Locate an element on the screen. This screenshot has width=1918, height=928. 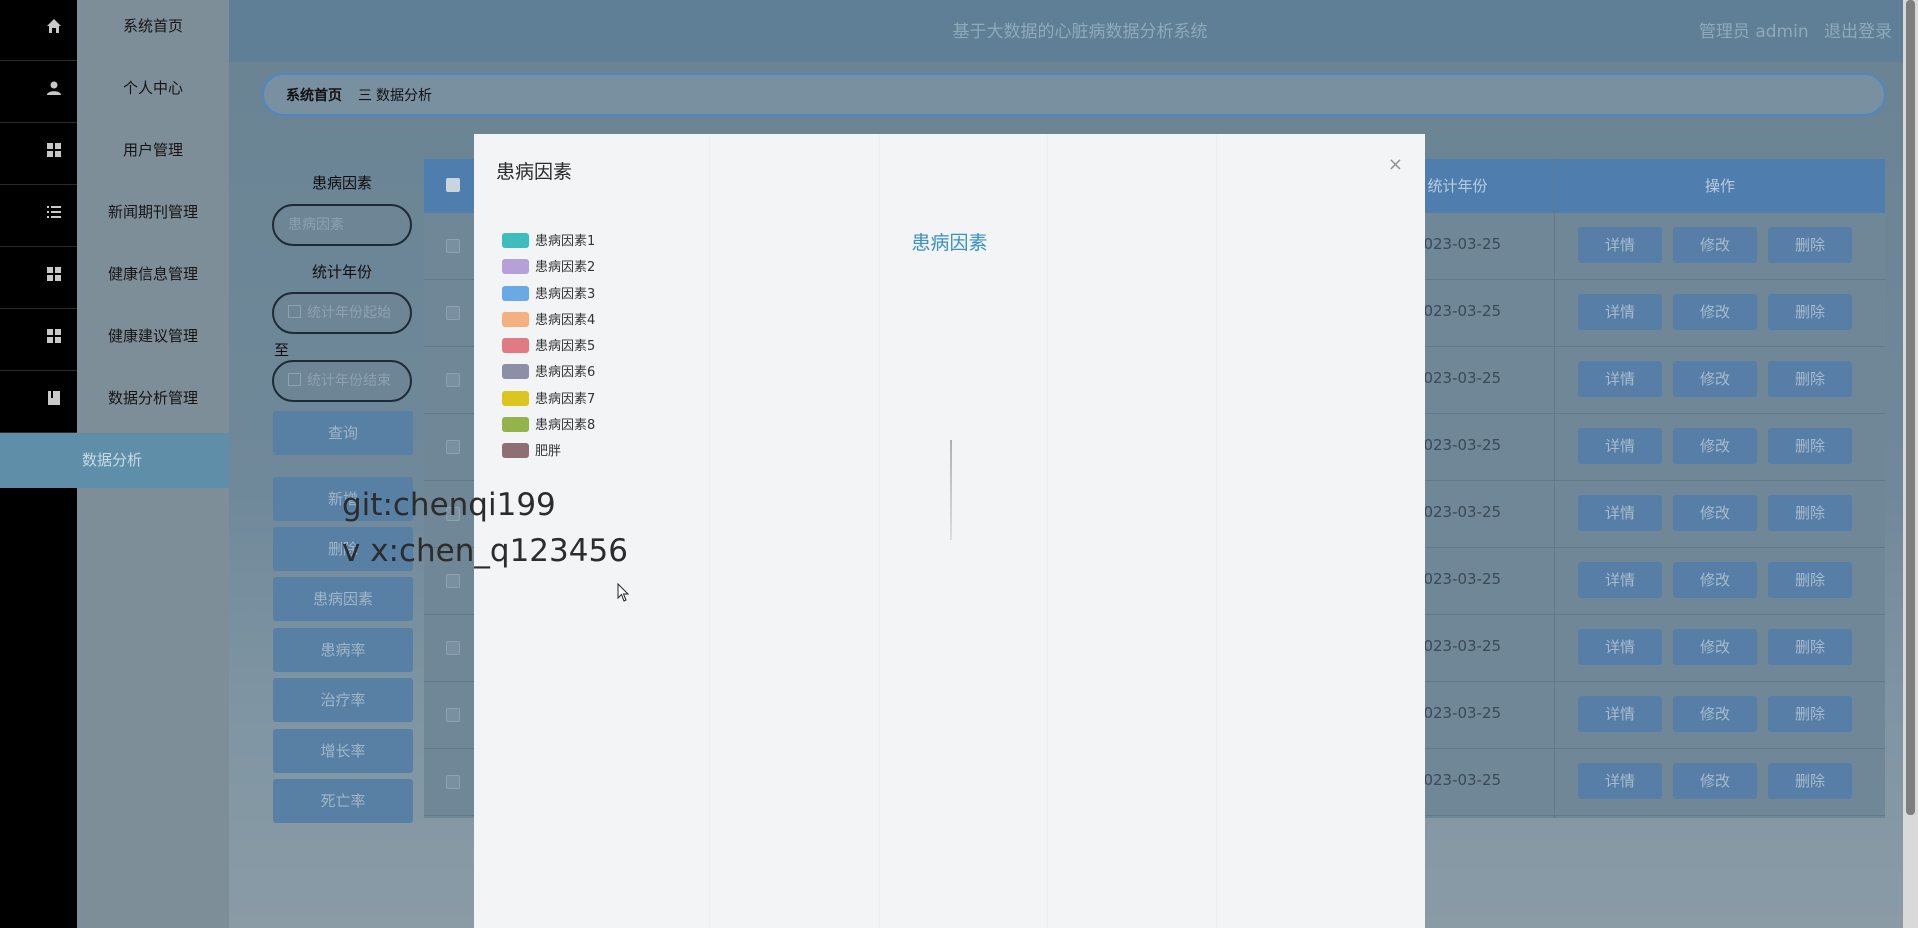
legend-item: 患病因素1 is located at coordinates (548, 242).